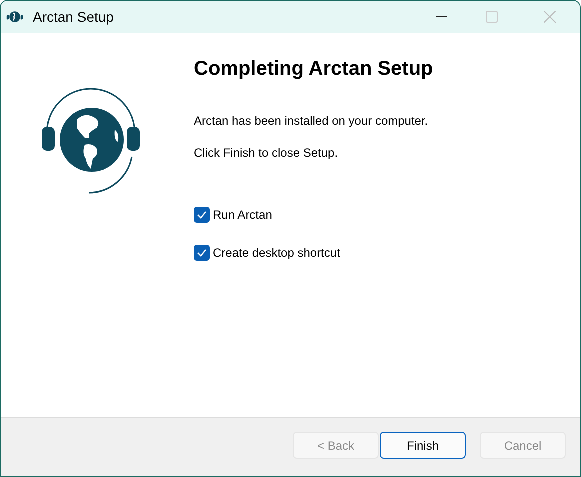  Describe the element at coordinates (423, 445) in the screenshot. I see `dialog-button: Finish` at that location.